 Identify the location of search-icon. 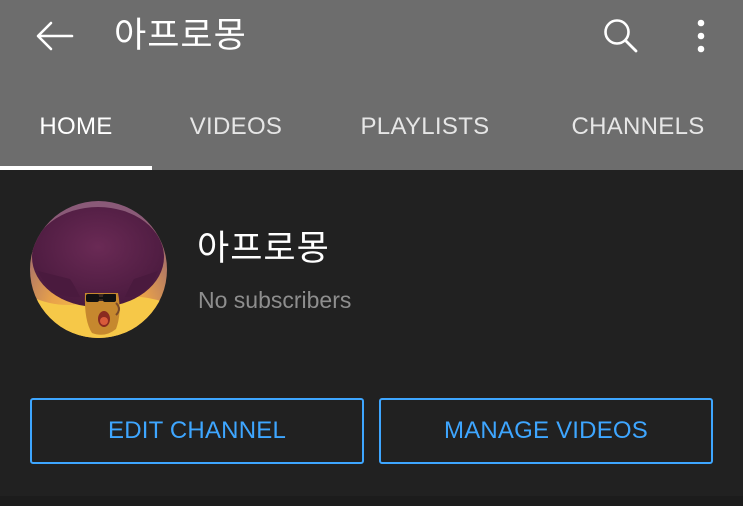
(621, 36).